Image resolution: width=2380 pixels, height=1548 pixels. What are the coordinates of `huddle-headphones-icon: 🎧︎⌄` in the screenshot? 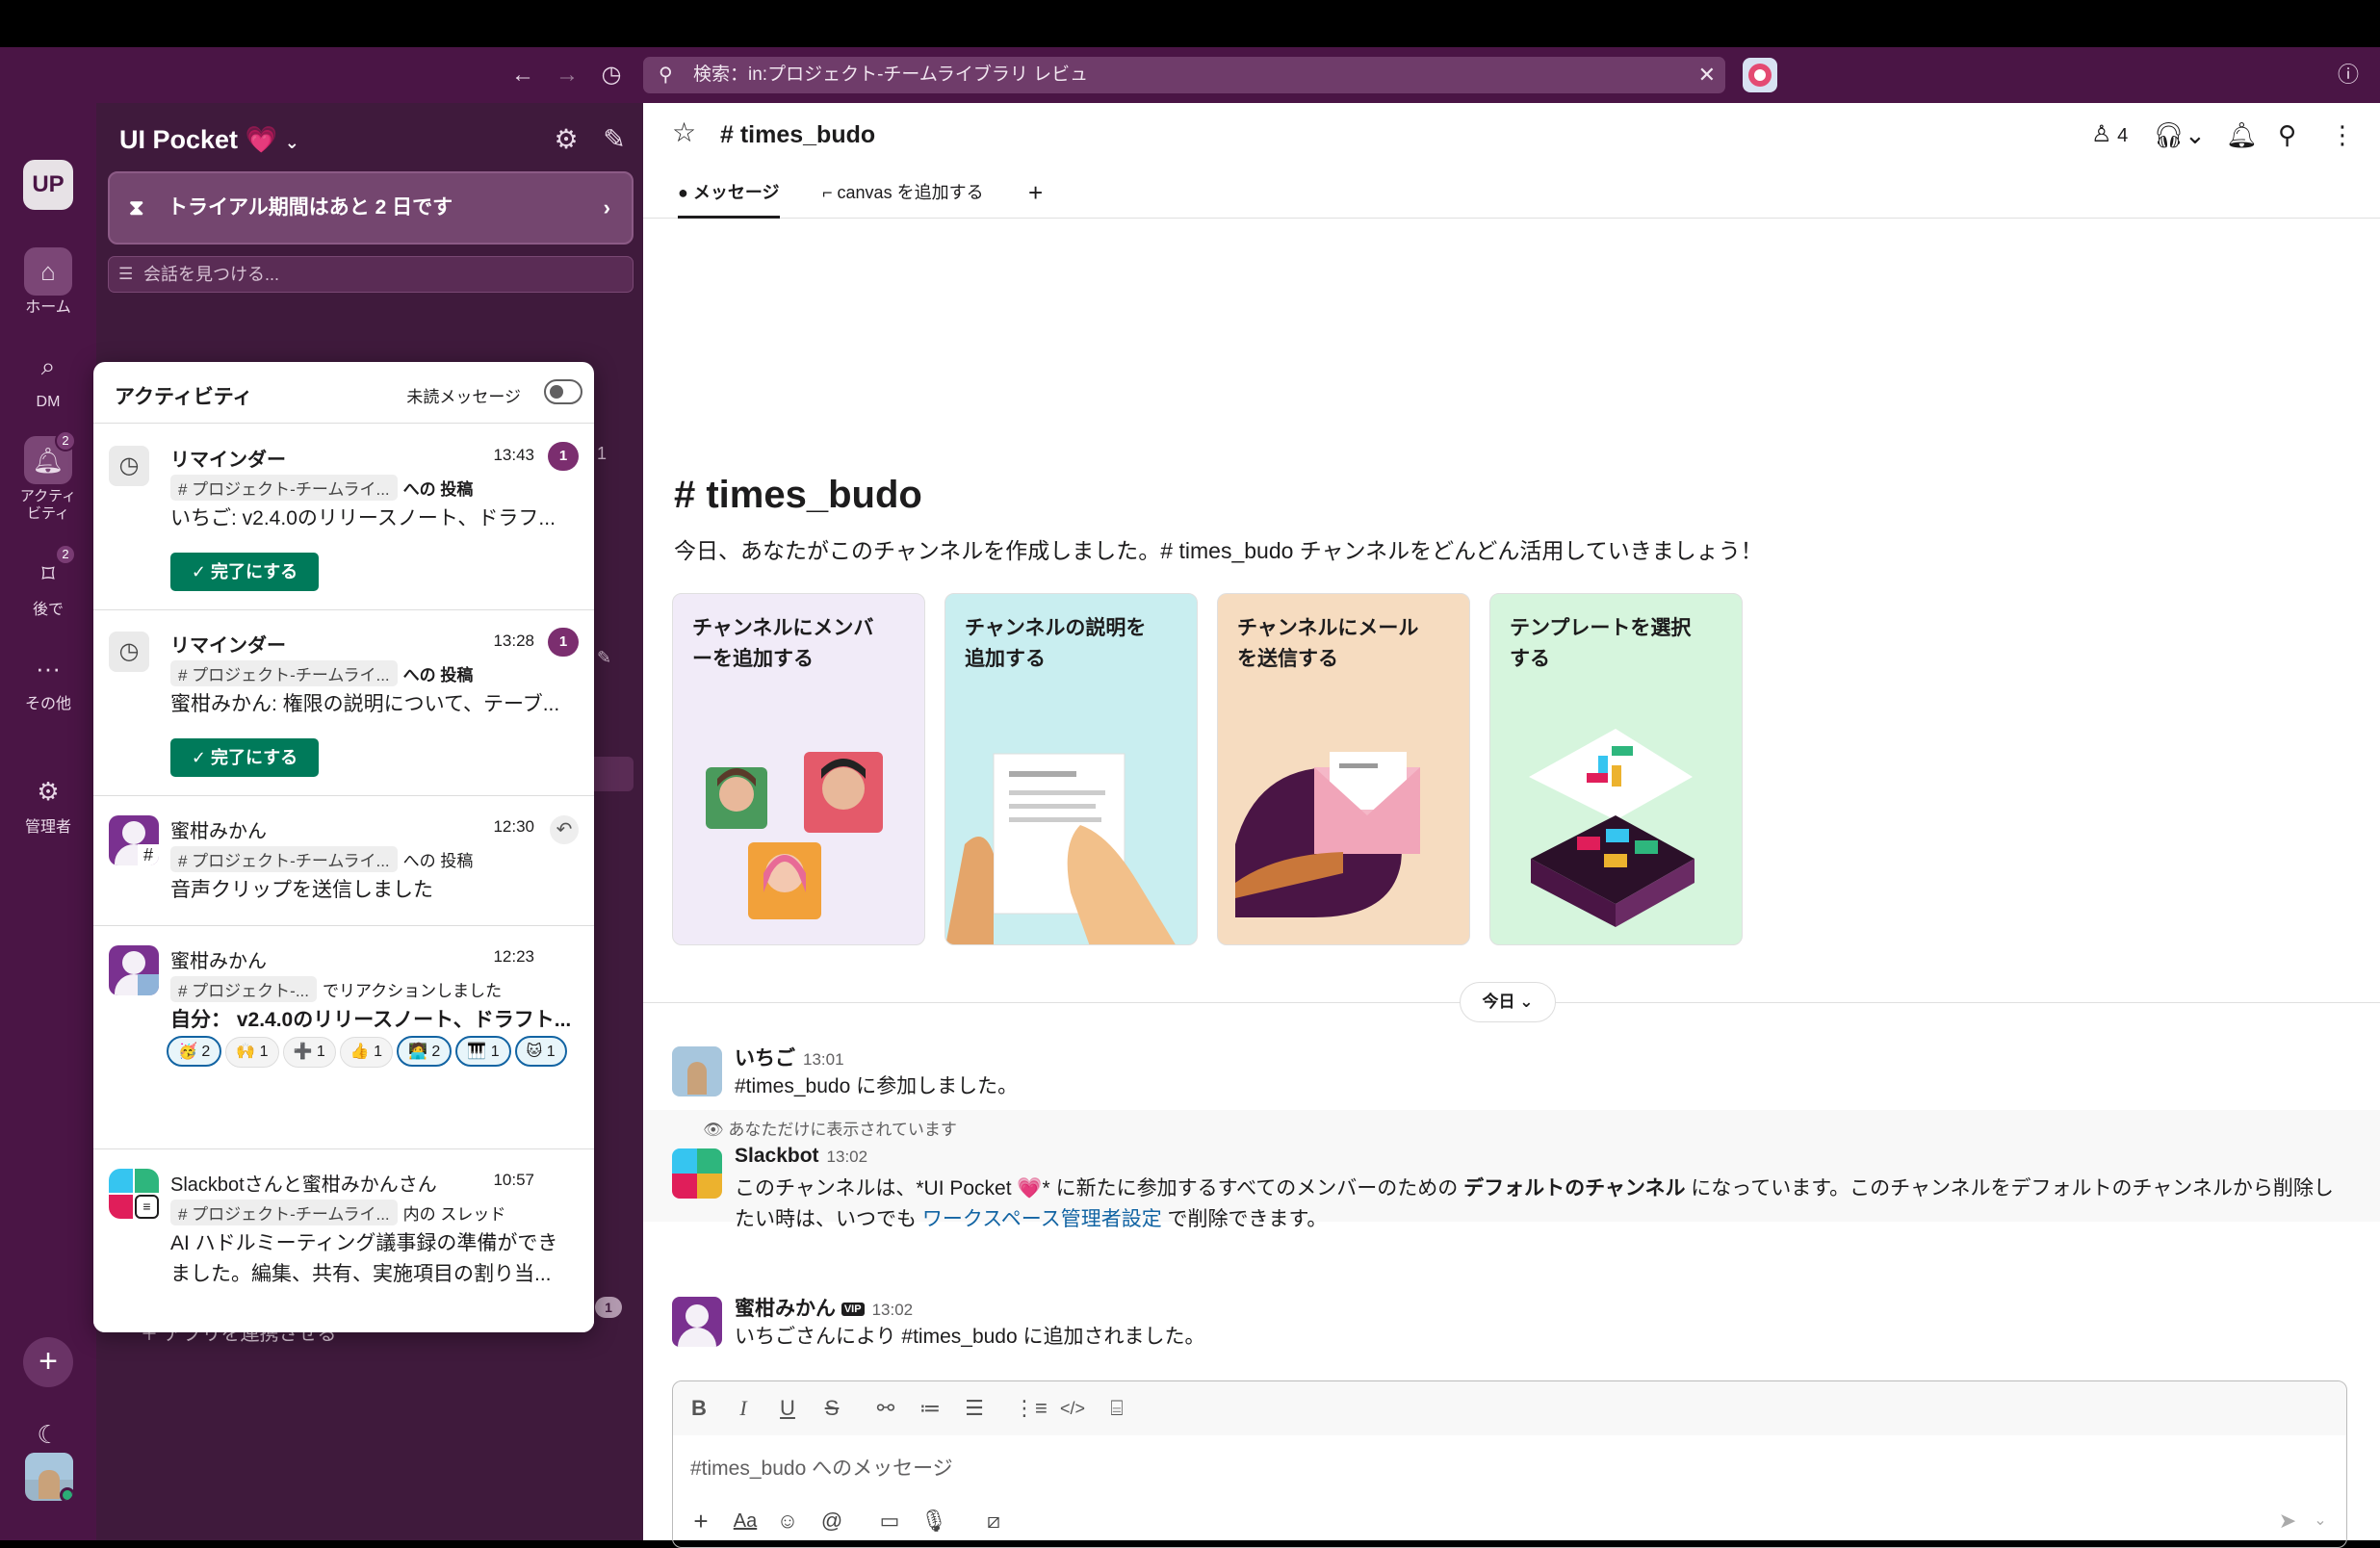 It's located at (2179, 134).